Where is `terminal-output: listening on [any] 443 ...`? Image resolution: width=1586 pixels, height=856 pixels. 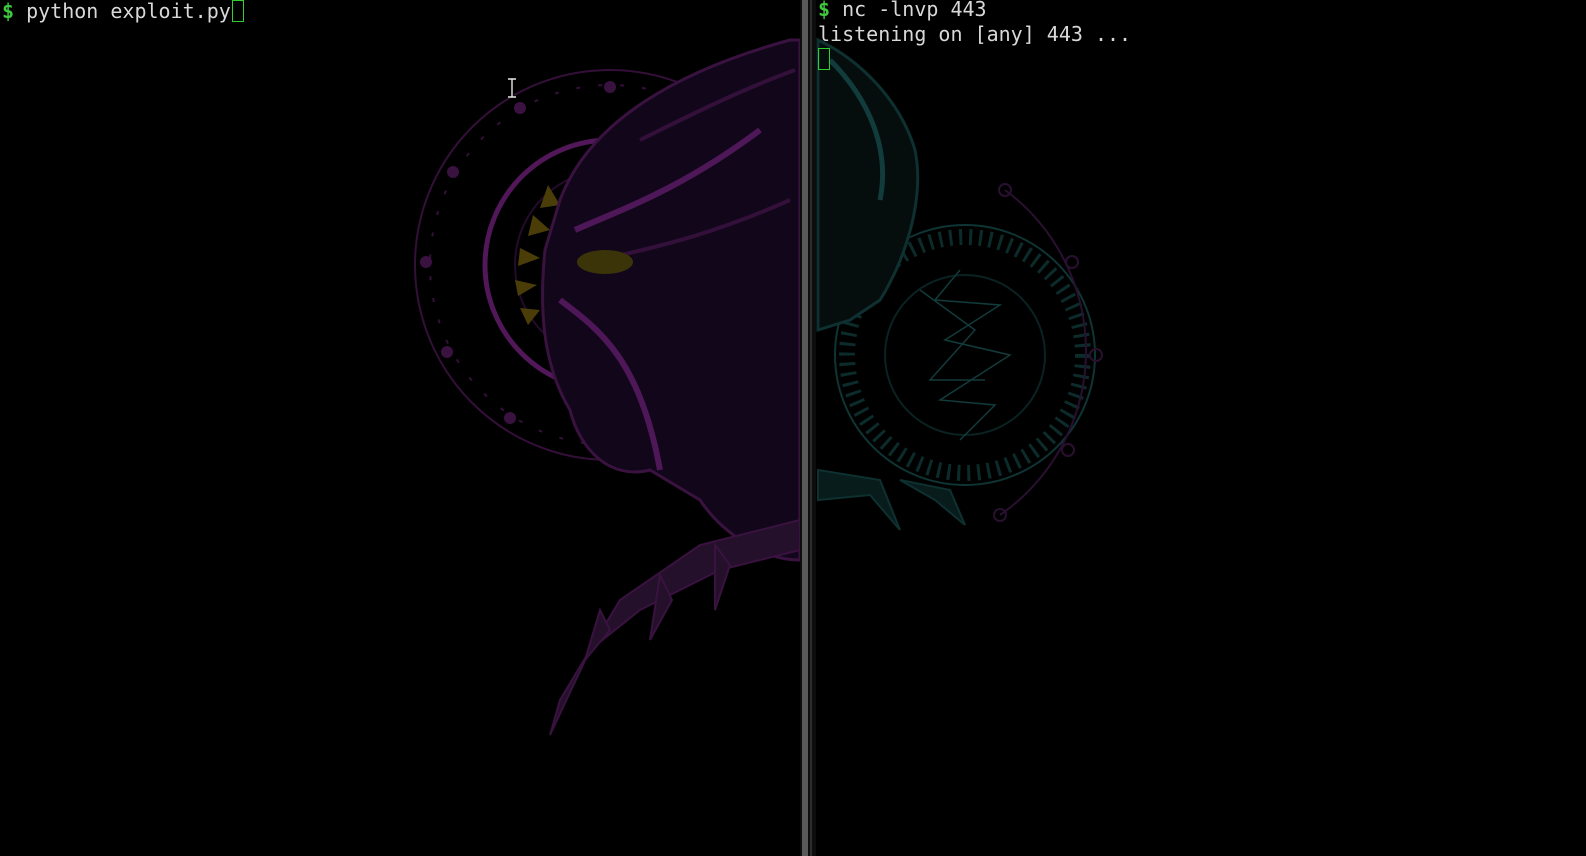 terminal-output: listening on [any] 443 ... is located at coordinates (975, 34).